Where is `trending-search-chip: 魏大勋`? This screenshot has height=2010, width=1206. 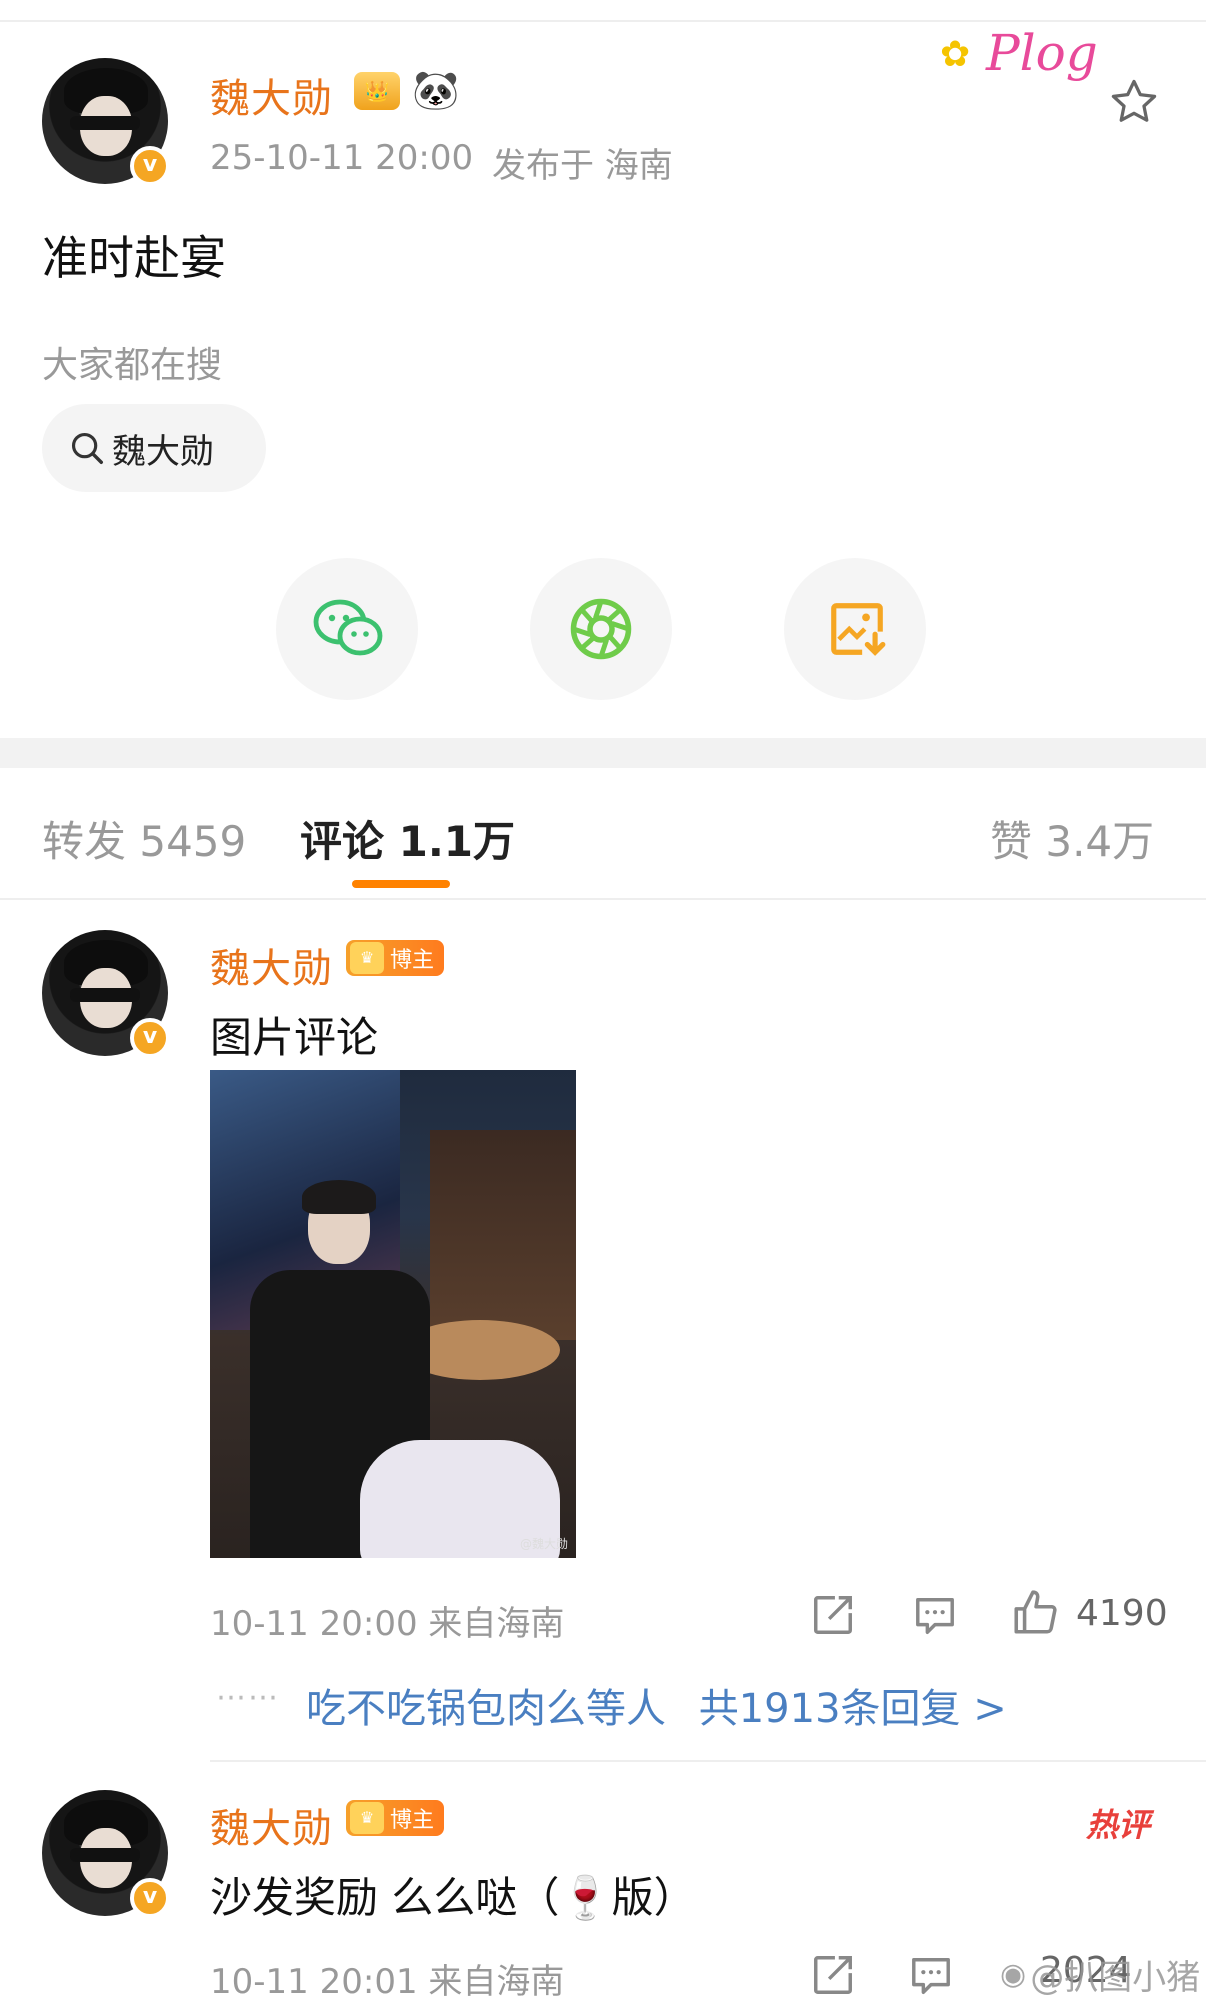 trending-search-chip: 魏大勋 is located at coordinates (154, 448).